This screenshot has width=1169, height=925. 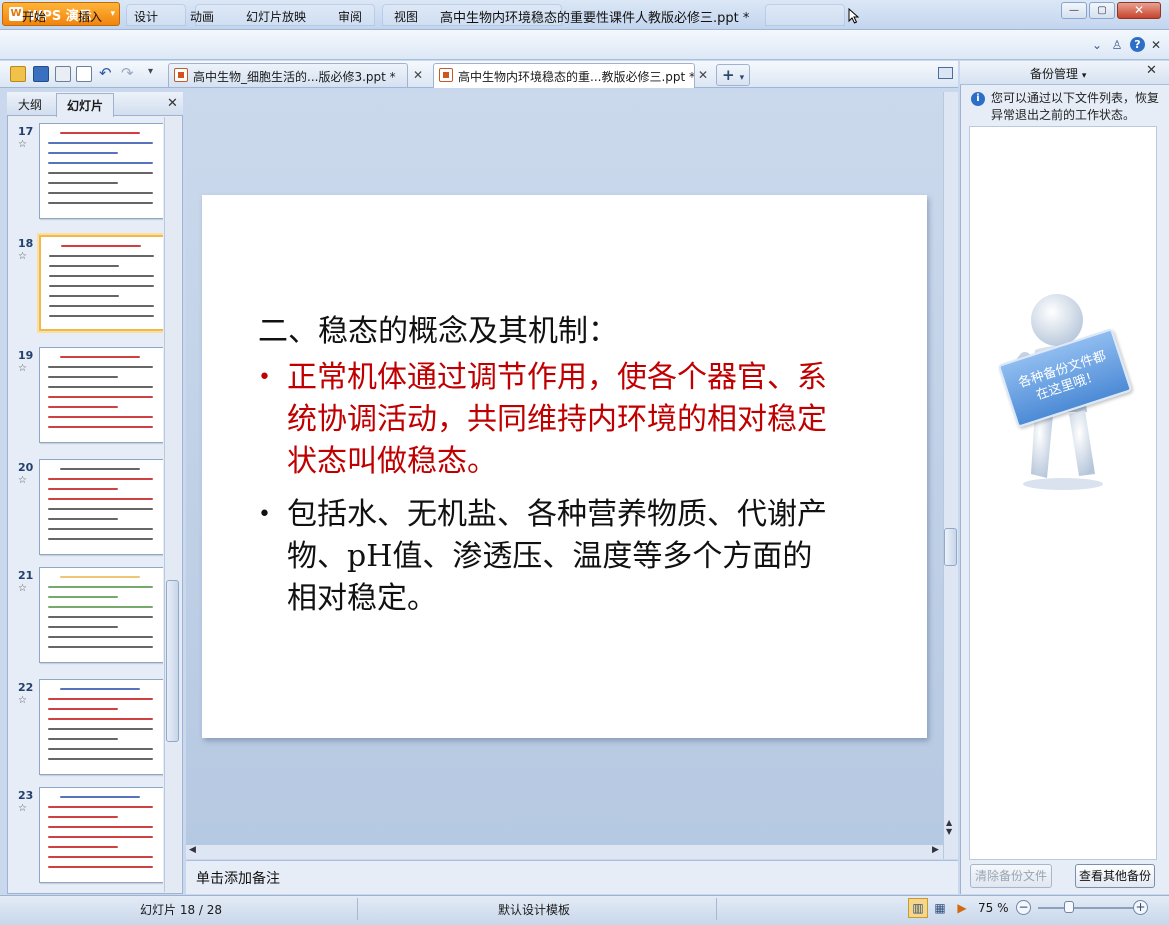 What do you see at coordinates (172, 103) in the screenshot?
I see `close-panel-icon: ✕` at bounding box center [172, 103].